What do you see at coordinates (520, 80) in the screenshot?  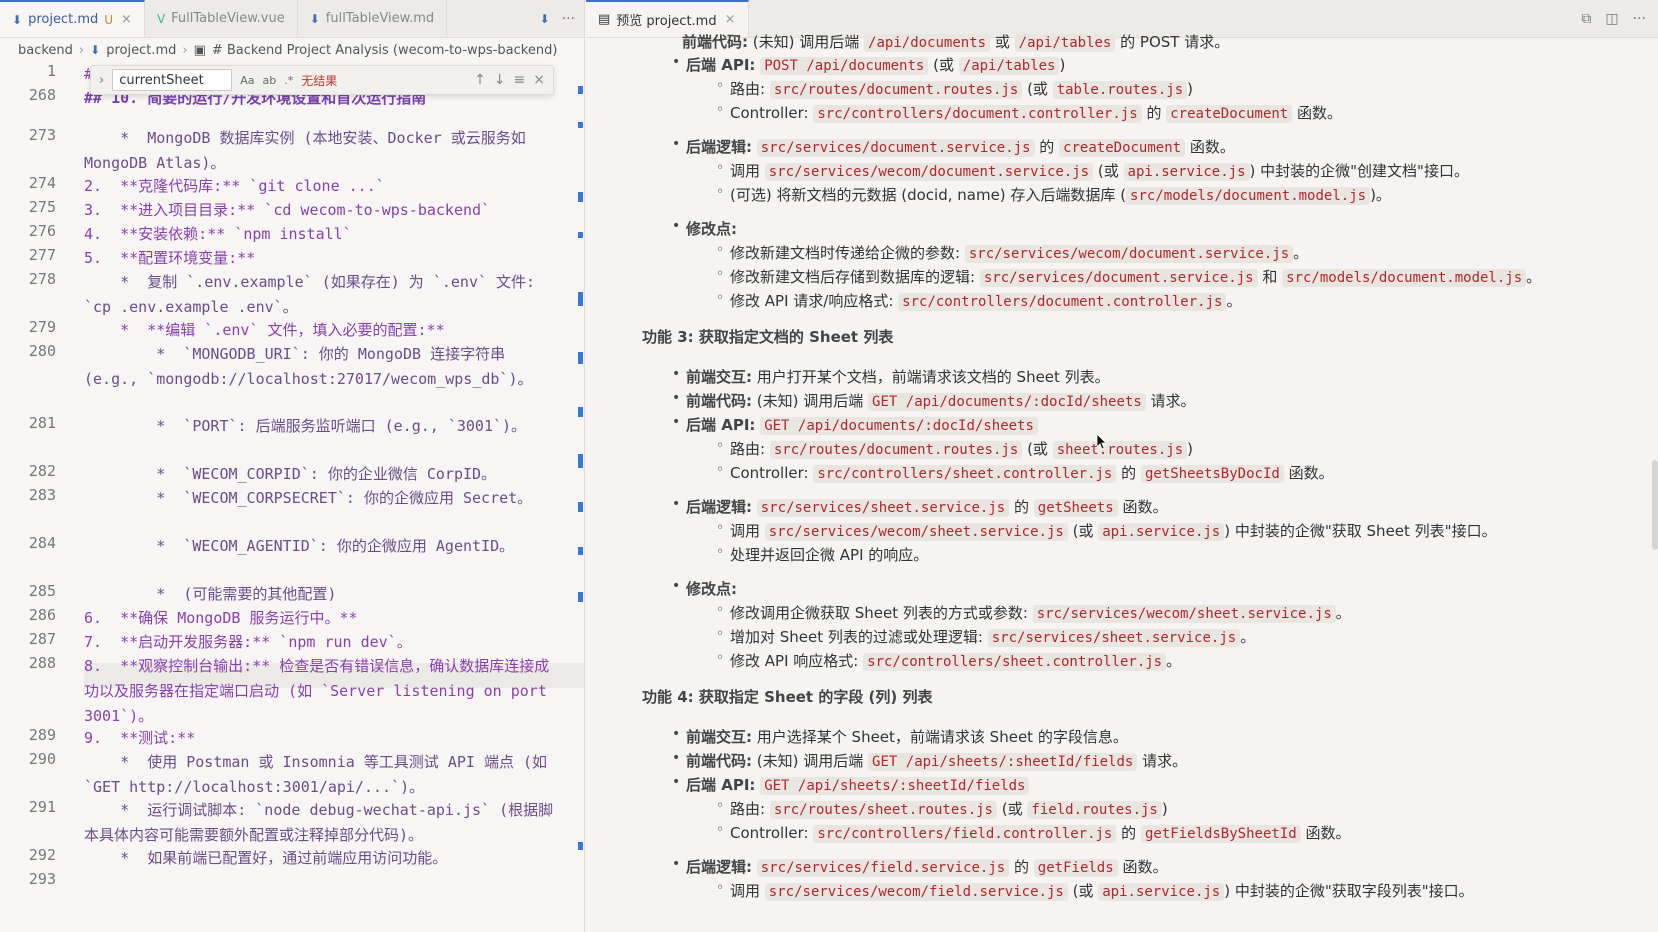 I see `find-in-selection-icon: ≡` at bounding box center [520, 80].